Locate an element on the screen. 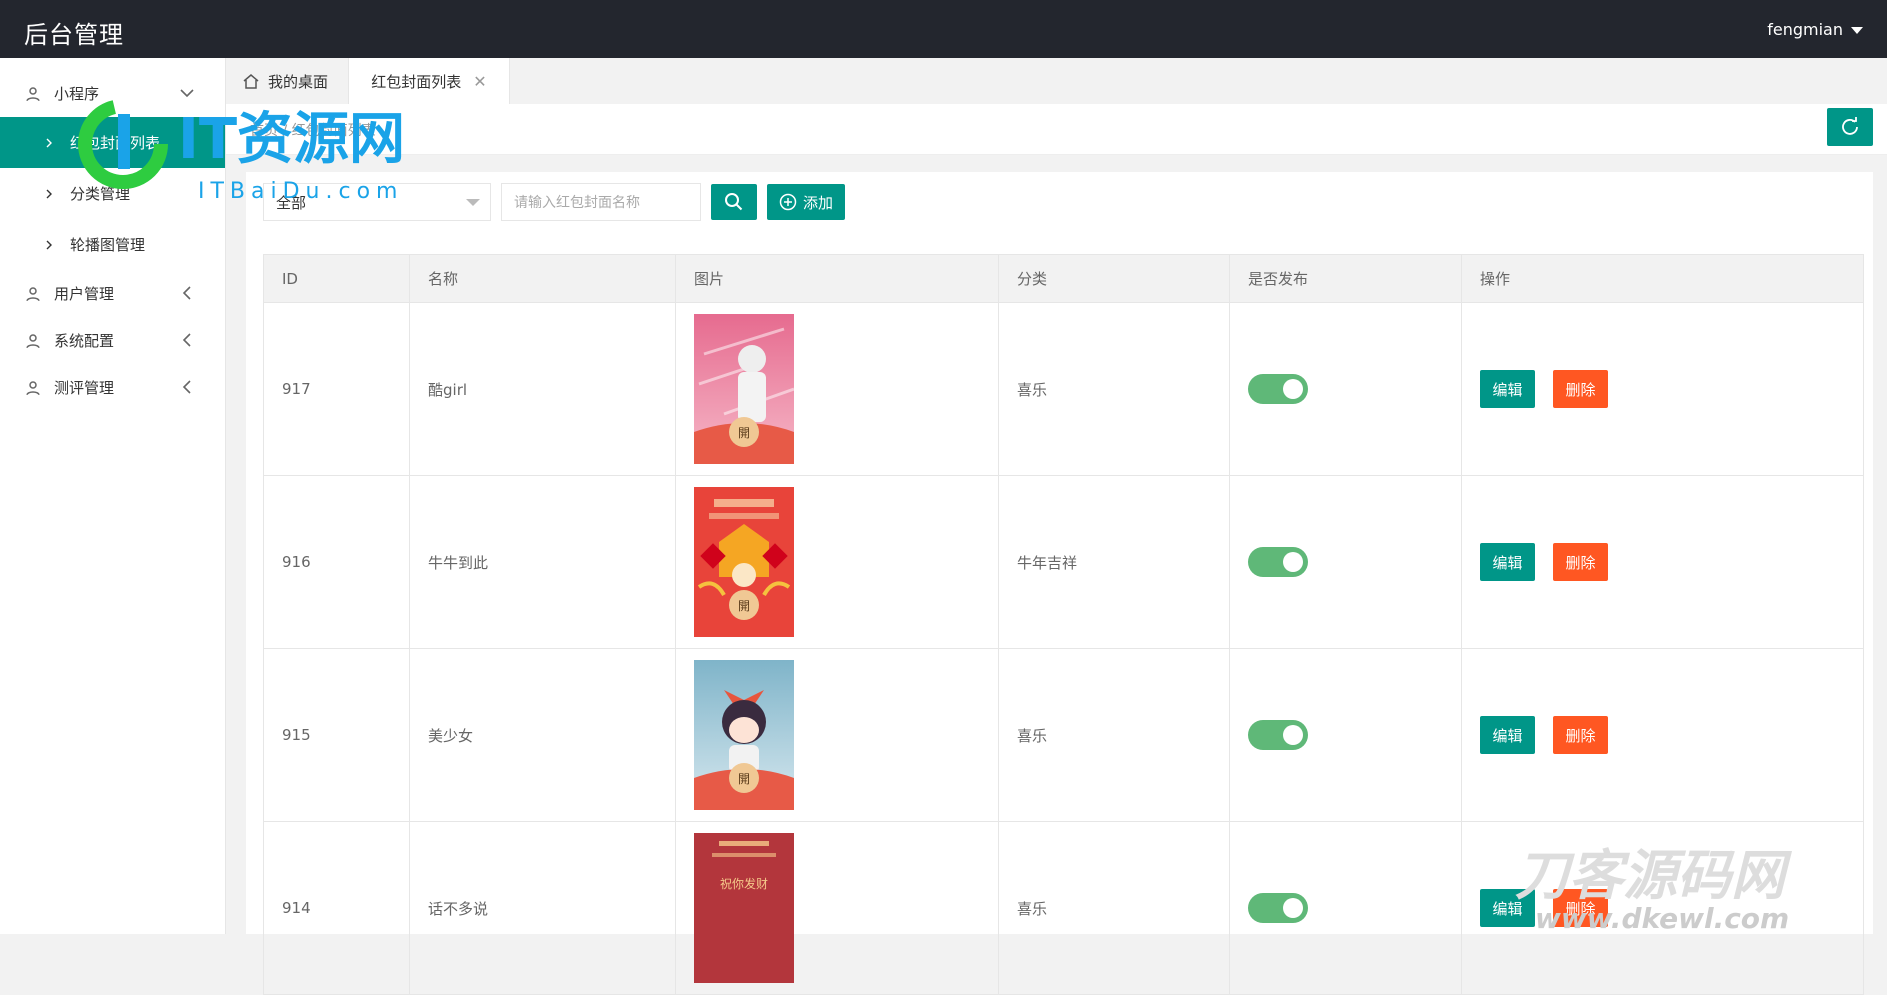 Image resolution: width=1887 pixels, height=995 pixels. column-header: 操作 is located at coordinates (1662, 278).